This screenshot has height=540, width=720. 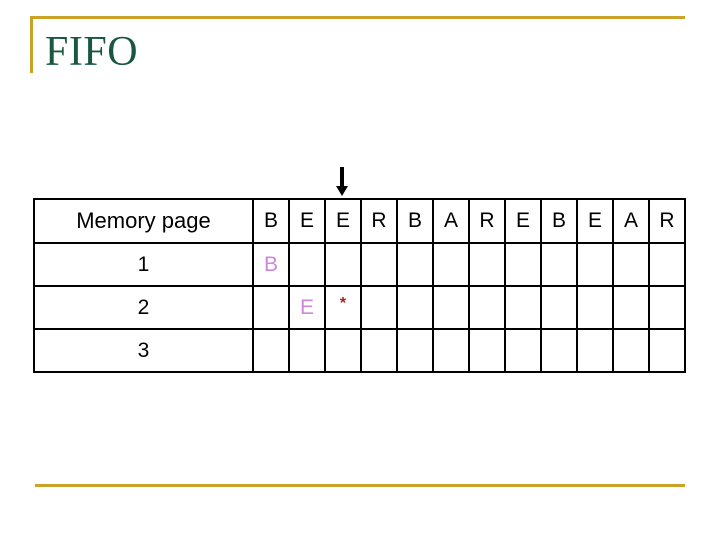 What do you see at coordinates (307, 221) in the screenshot?
I see `reference-string-cell-1: E` at bounding box center [307, 221].